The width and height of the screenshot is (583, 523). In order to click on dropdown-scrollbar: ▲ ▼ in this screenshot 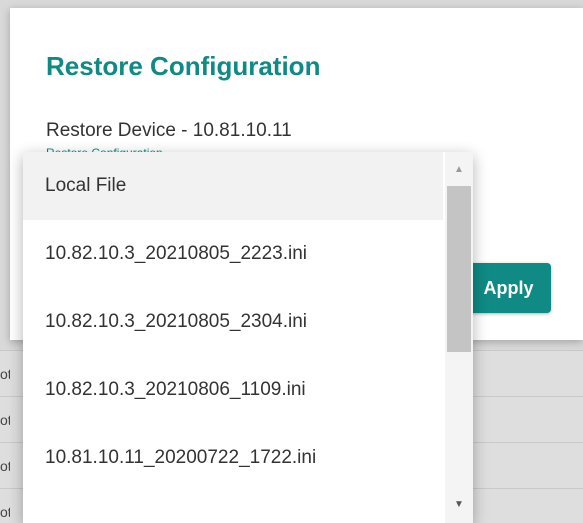, I will do `click(459, 337)`.